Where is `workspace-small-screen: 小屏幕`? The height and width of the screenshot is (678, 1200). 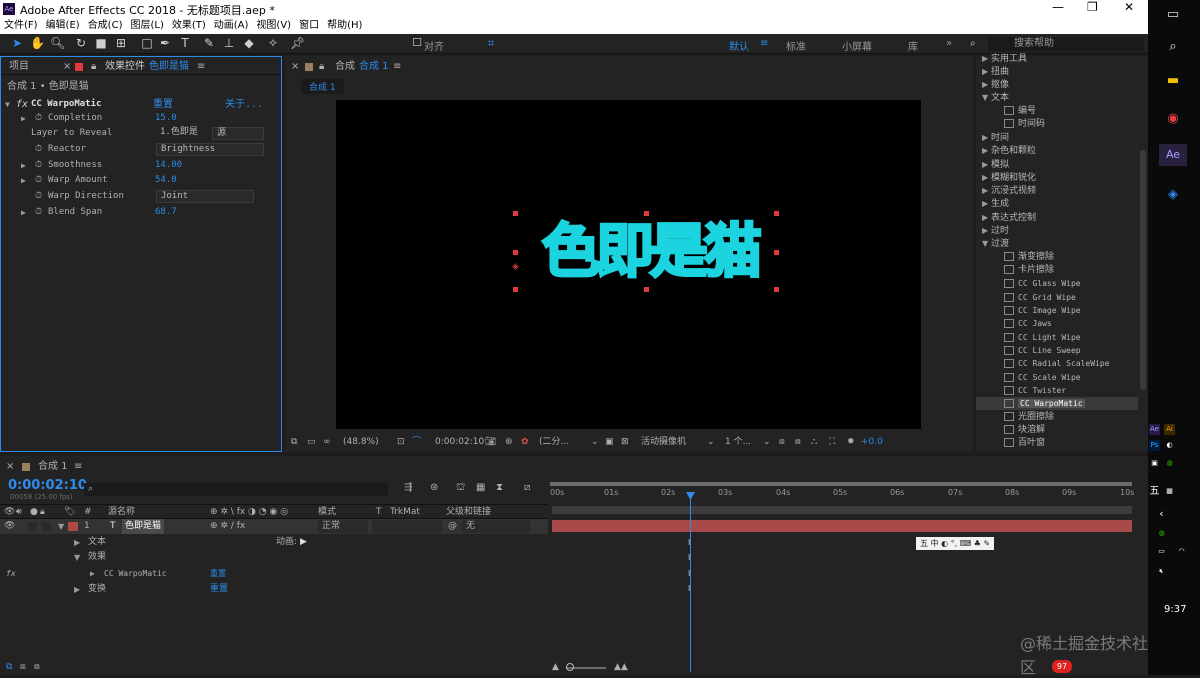
workspace-small-screen: 小屏幕 is located at coordinates (857, 45).